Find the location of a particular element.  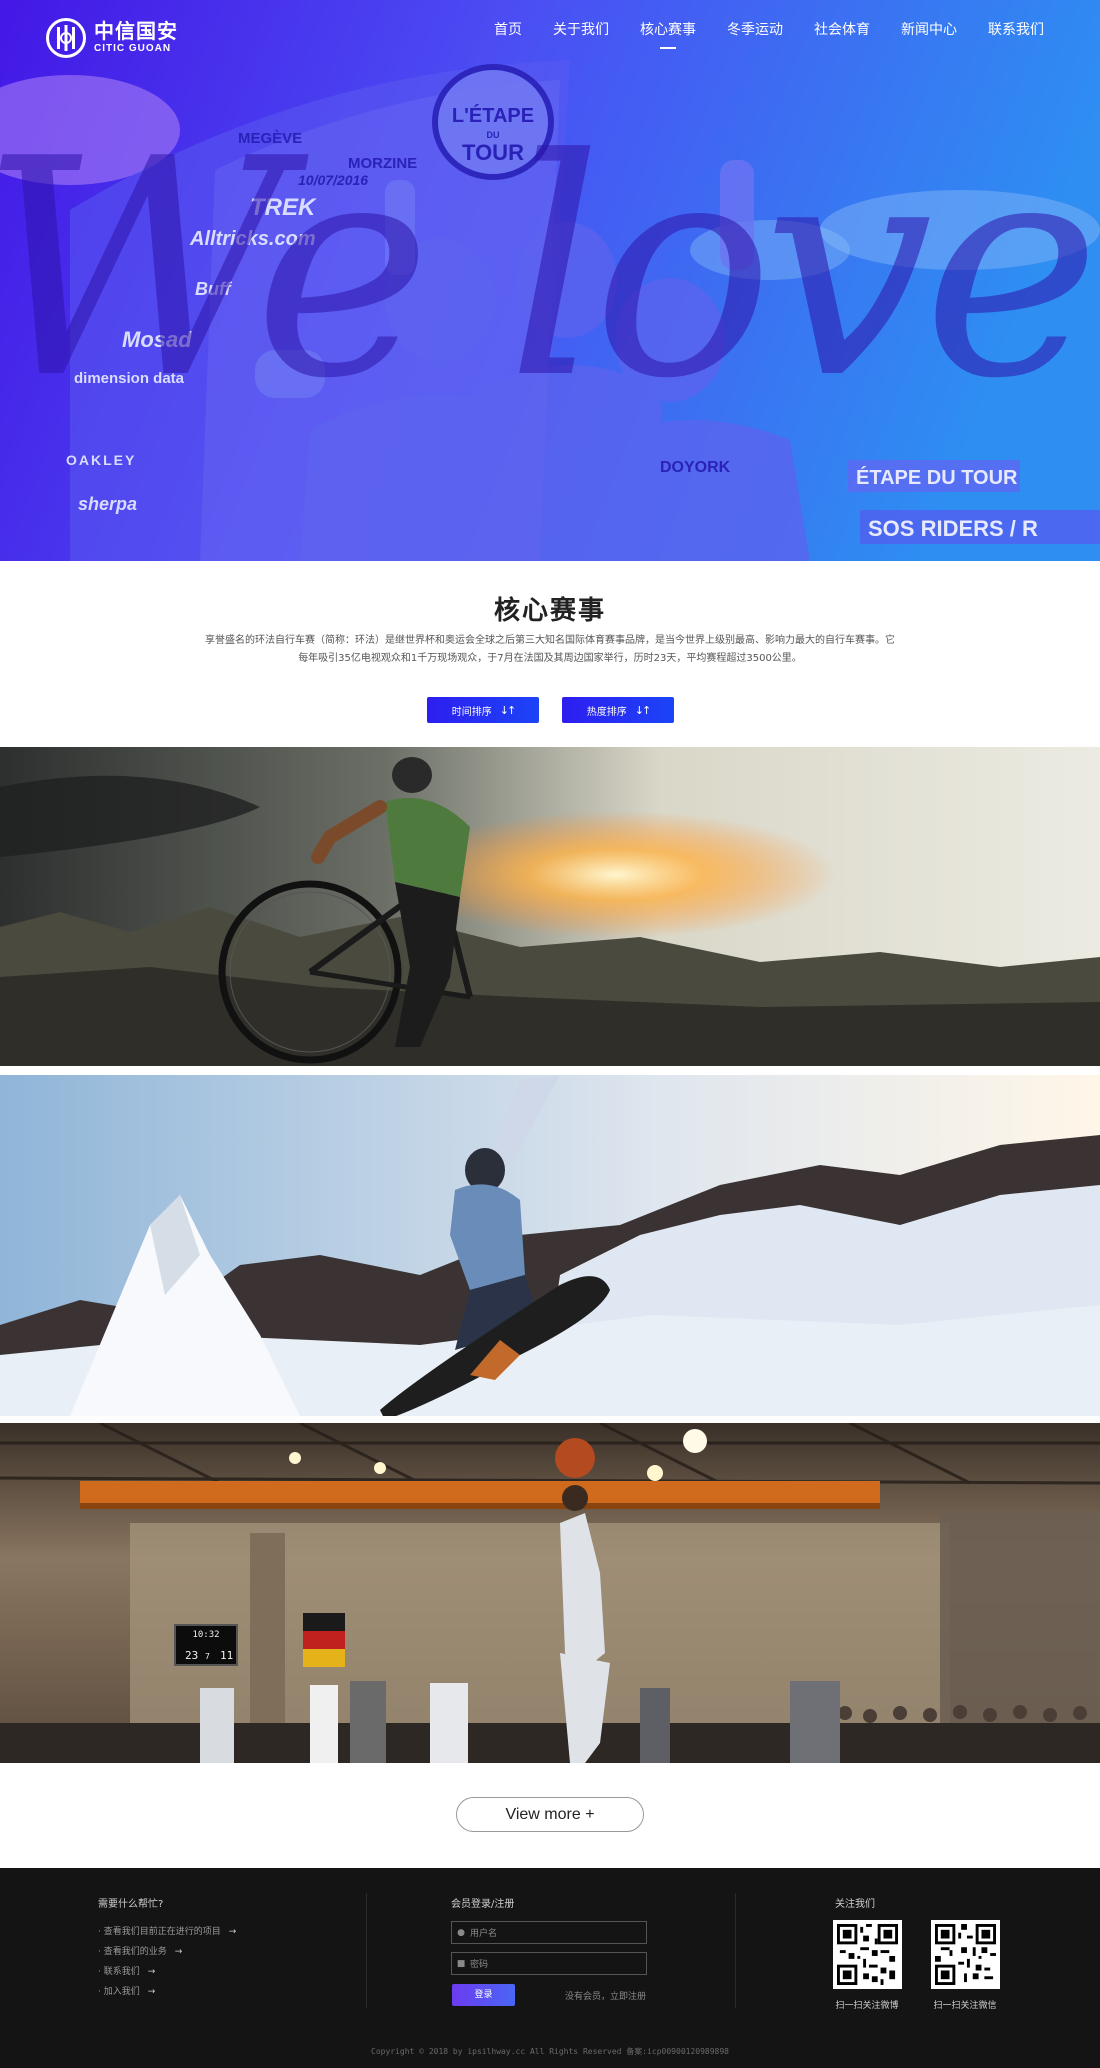

help-link-label: 查看我们的业务 is located at coordinates (135, 1952).